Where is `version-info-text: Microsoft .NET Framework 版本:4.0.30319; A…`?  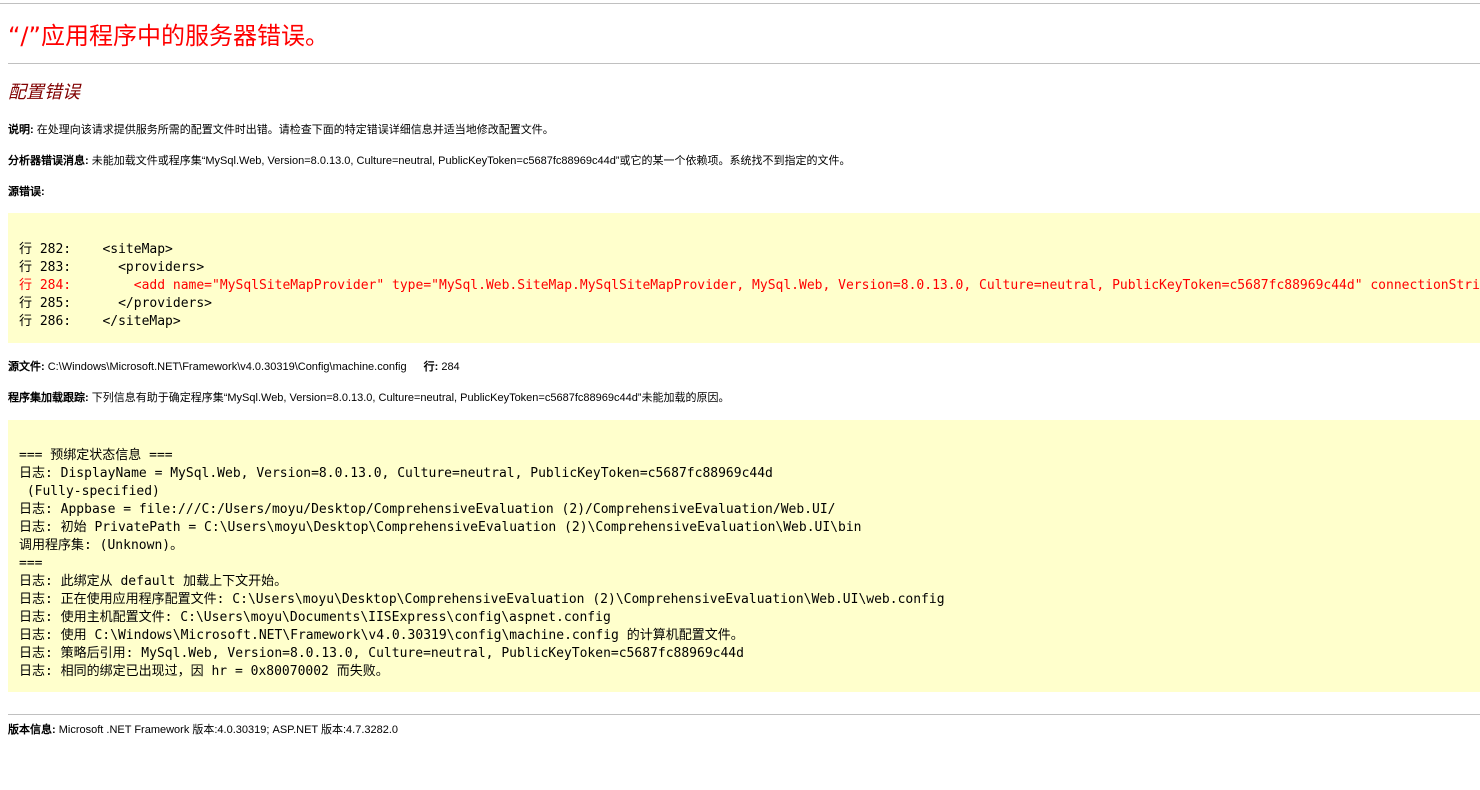 version-info-text: Microsoft .NET Framework 版本:4.0.30319; A… is located at coordinates (227, 730).